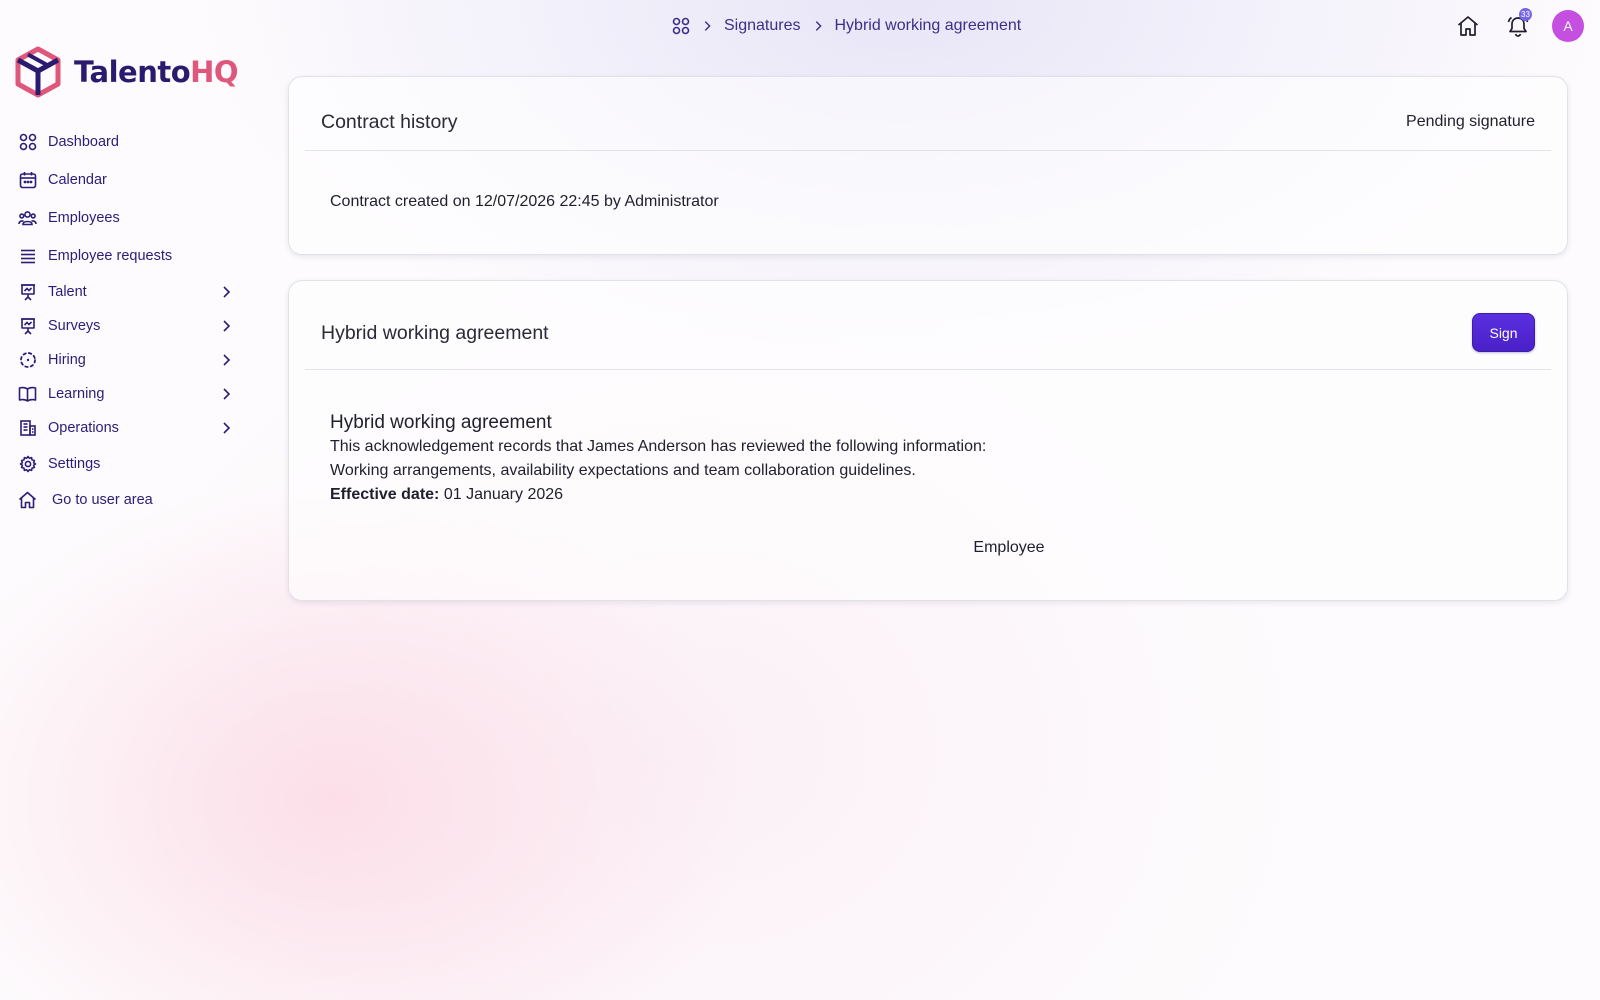 This screenshot has width=1600, height=1000. What do you see at coordinates (27, 464) in the screenshot?
I see `gear-icon` at bounding box center [27, 464].